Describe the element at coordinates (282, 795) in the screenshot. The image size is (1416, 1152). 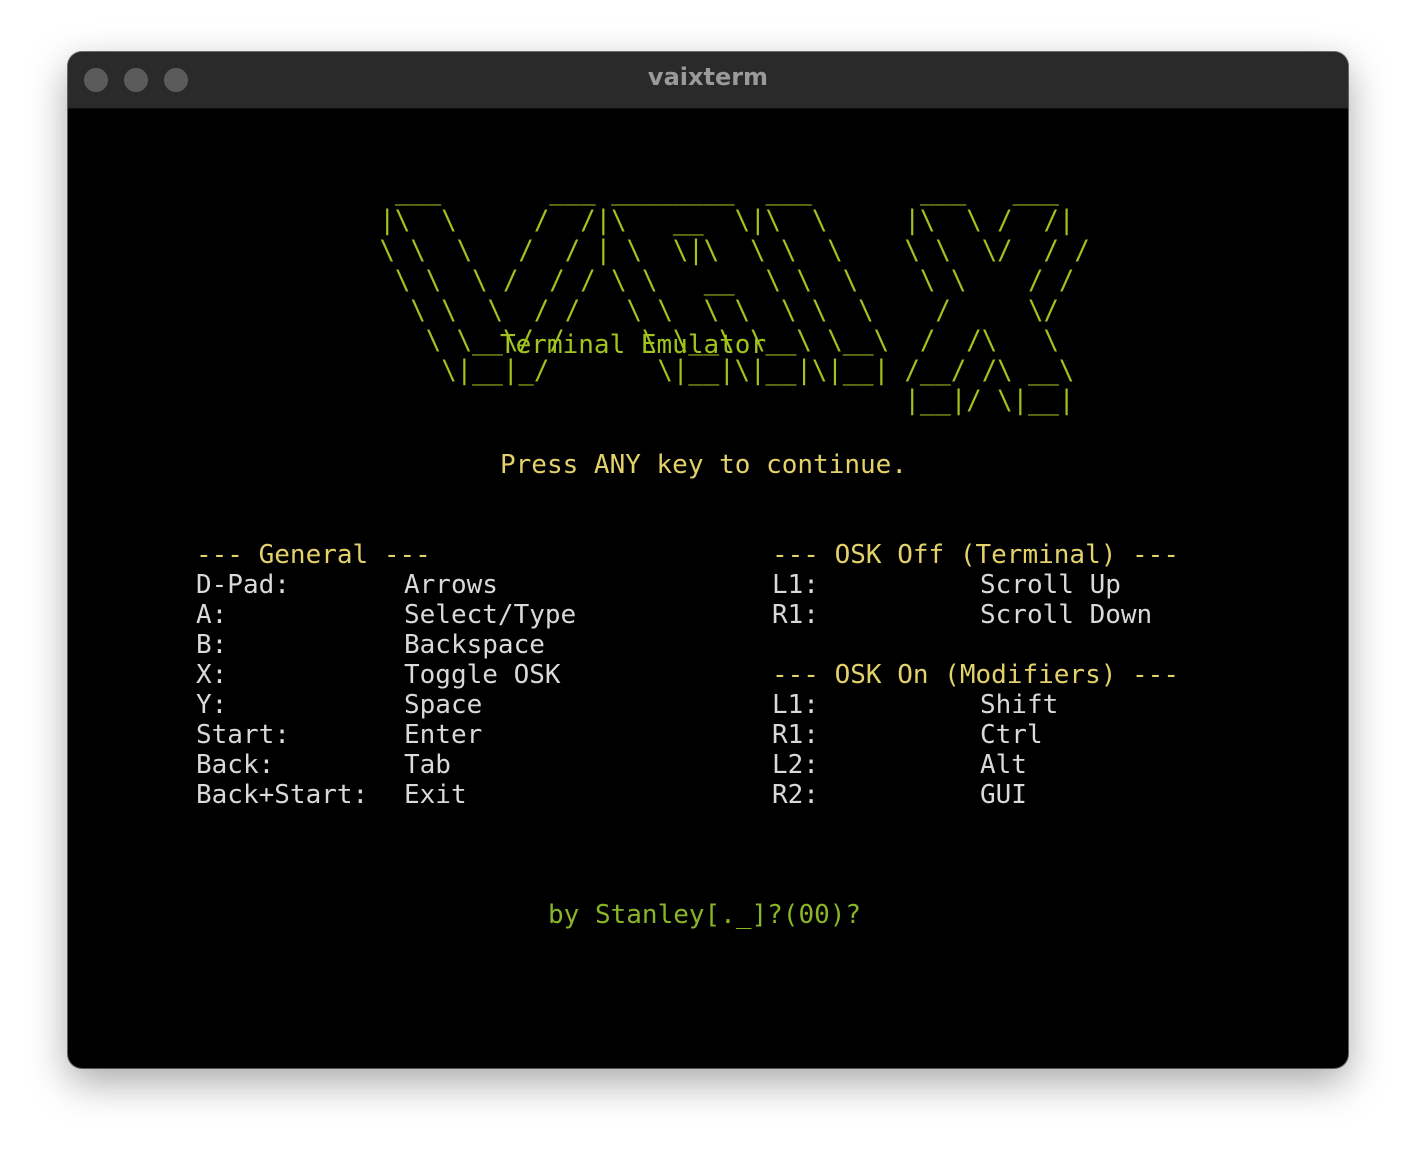
I see `binding-key: Back+Start:` at that location.